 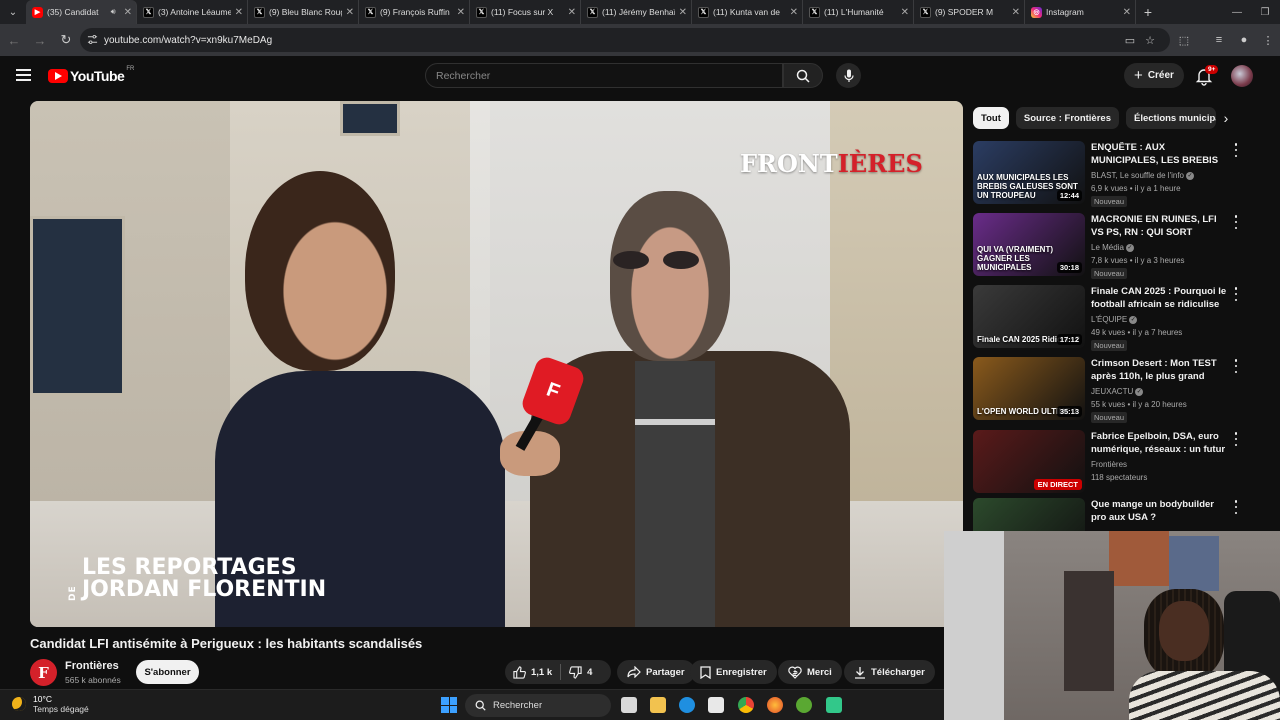 I want to click on search-button, so click(x=803, y=75).